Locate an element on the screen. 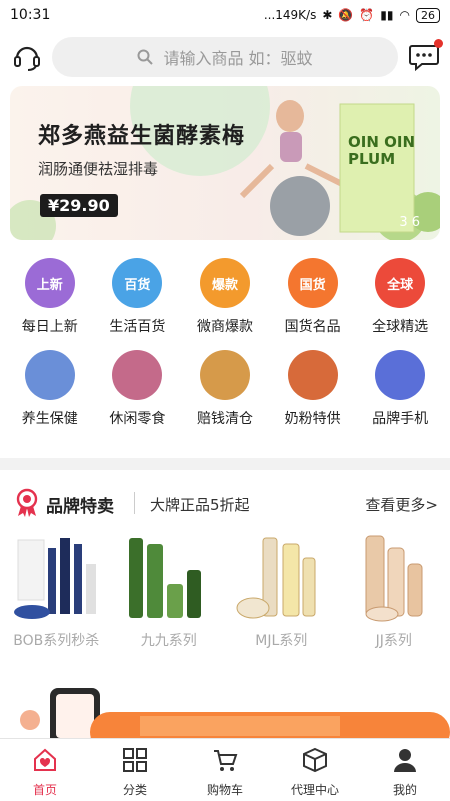 The image size is (450, 801). category-item: 百货 生活百货 is located at coordinates (137, 297).